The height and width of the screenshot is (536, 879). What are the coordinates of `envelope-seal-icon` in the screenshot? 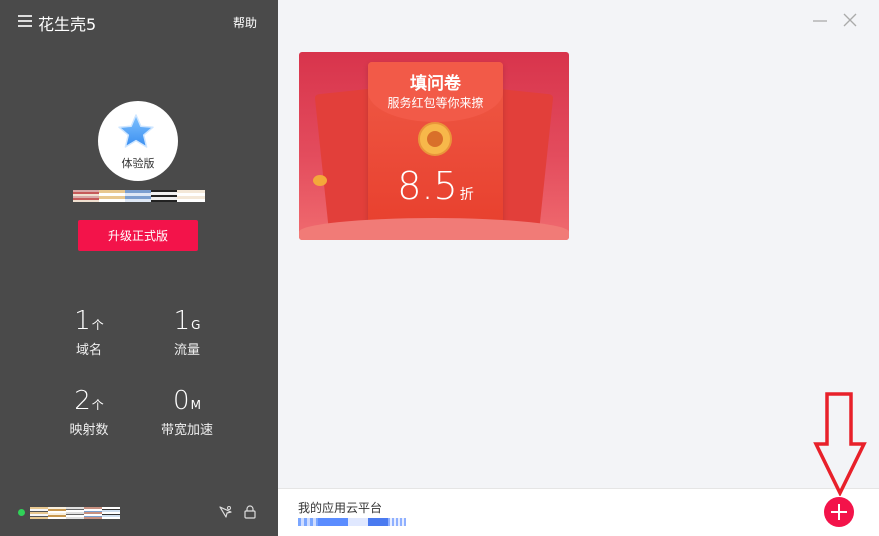 It's located at (435, 139).